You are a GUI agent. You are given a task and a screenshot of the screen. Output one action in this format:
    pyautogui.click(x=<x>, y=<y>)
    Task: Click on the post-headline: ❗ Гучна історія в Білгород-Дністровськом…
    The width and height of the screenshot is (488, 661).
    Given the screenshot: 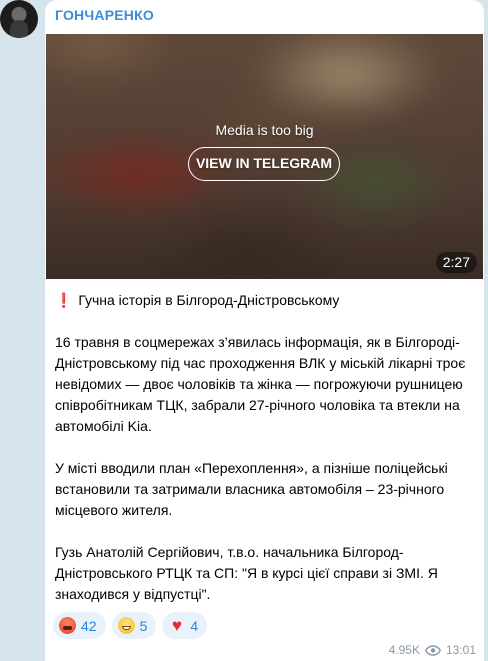 What is the action you would take?
    pyautogui.click(x=266, y=300)
    